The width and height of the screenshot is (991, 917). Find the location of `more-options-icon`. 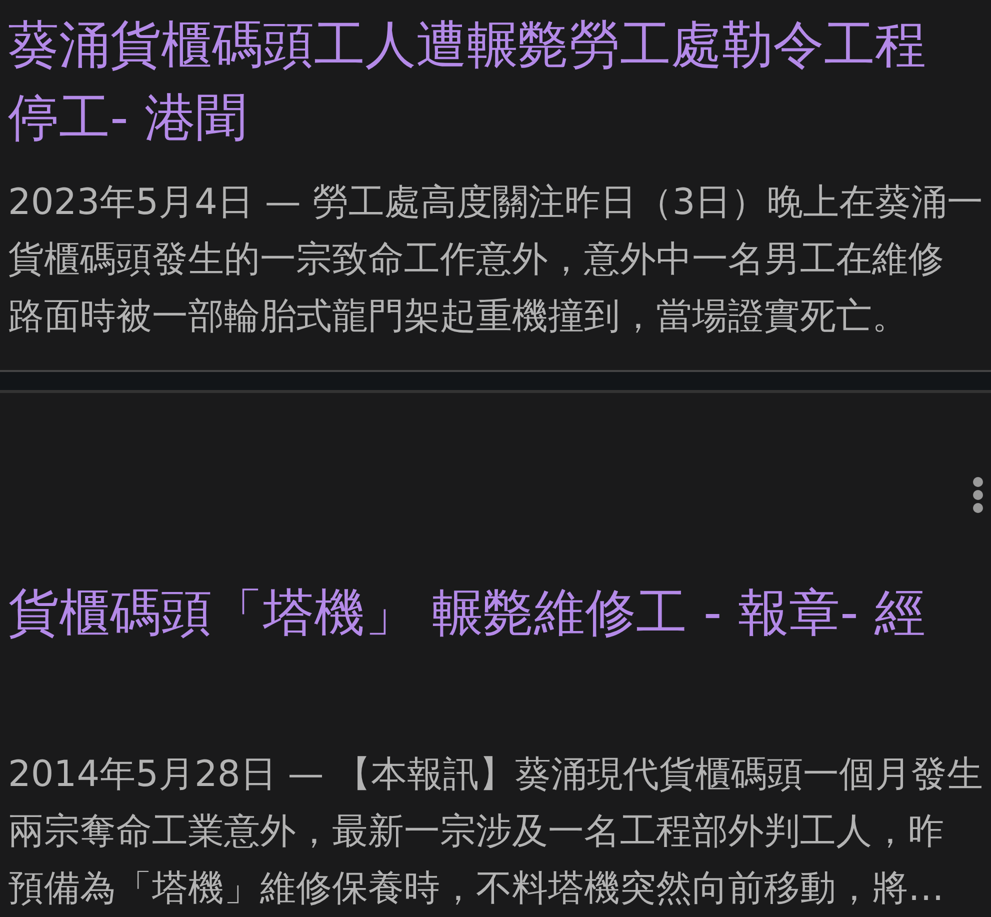

more-options-icon is located at coordinates (978, 495).